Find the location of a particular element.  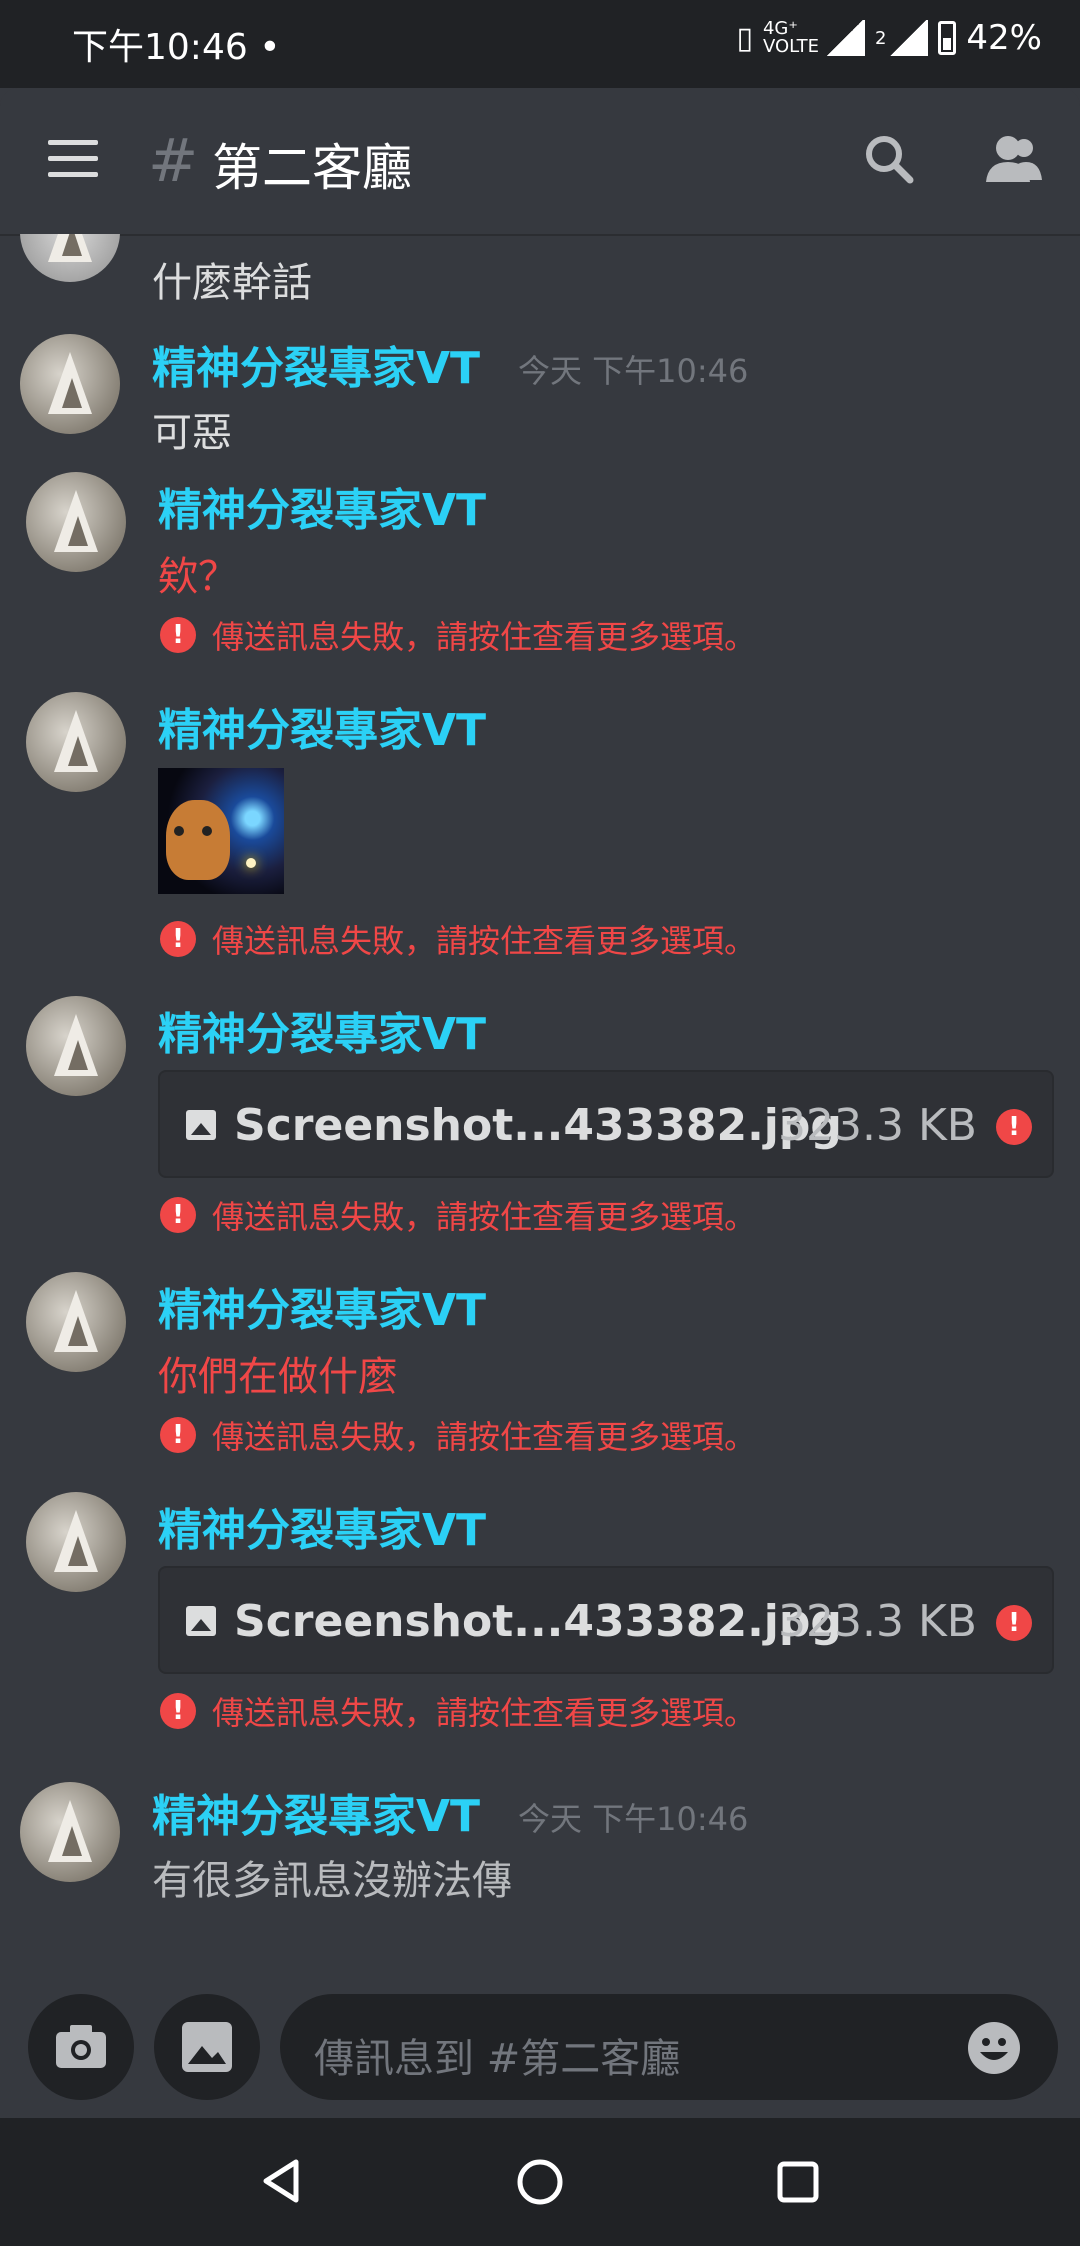

camera-icon is located at coordinates (81, 2046).